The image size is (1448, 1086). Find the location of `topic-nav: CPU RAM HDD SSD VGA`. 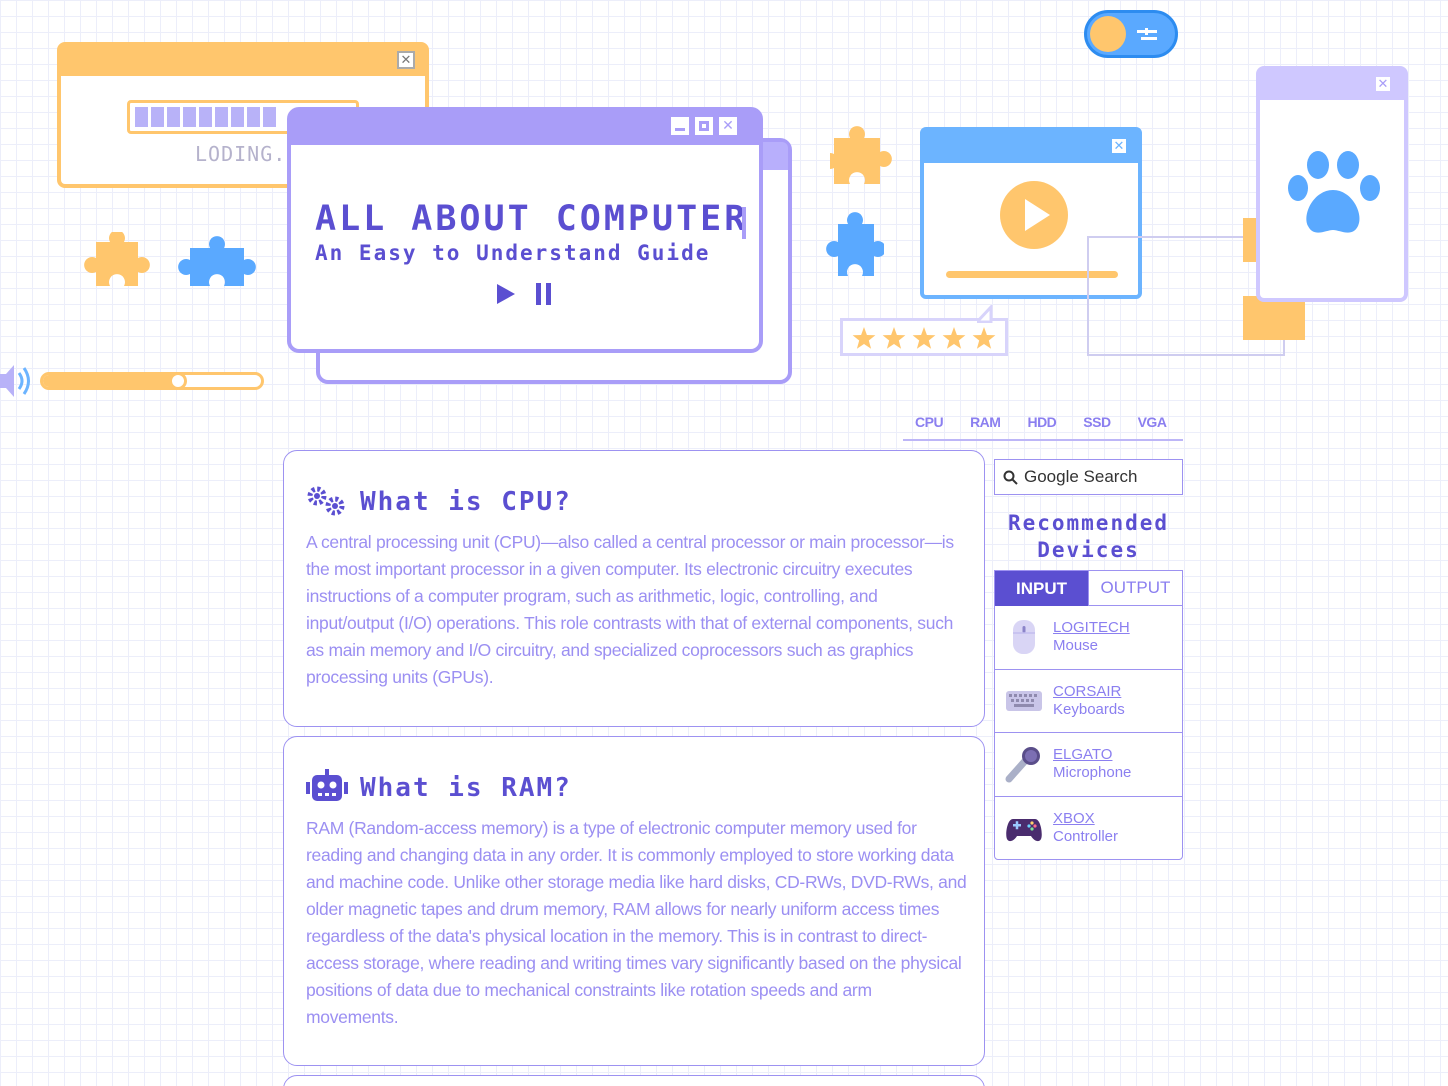

topic-nav: CPU RAM HDD SSD VGA is located at coordinates (1043, 427).